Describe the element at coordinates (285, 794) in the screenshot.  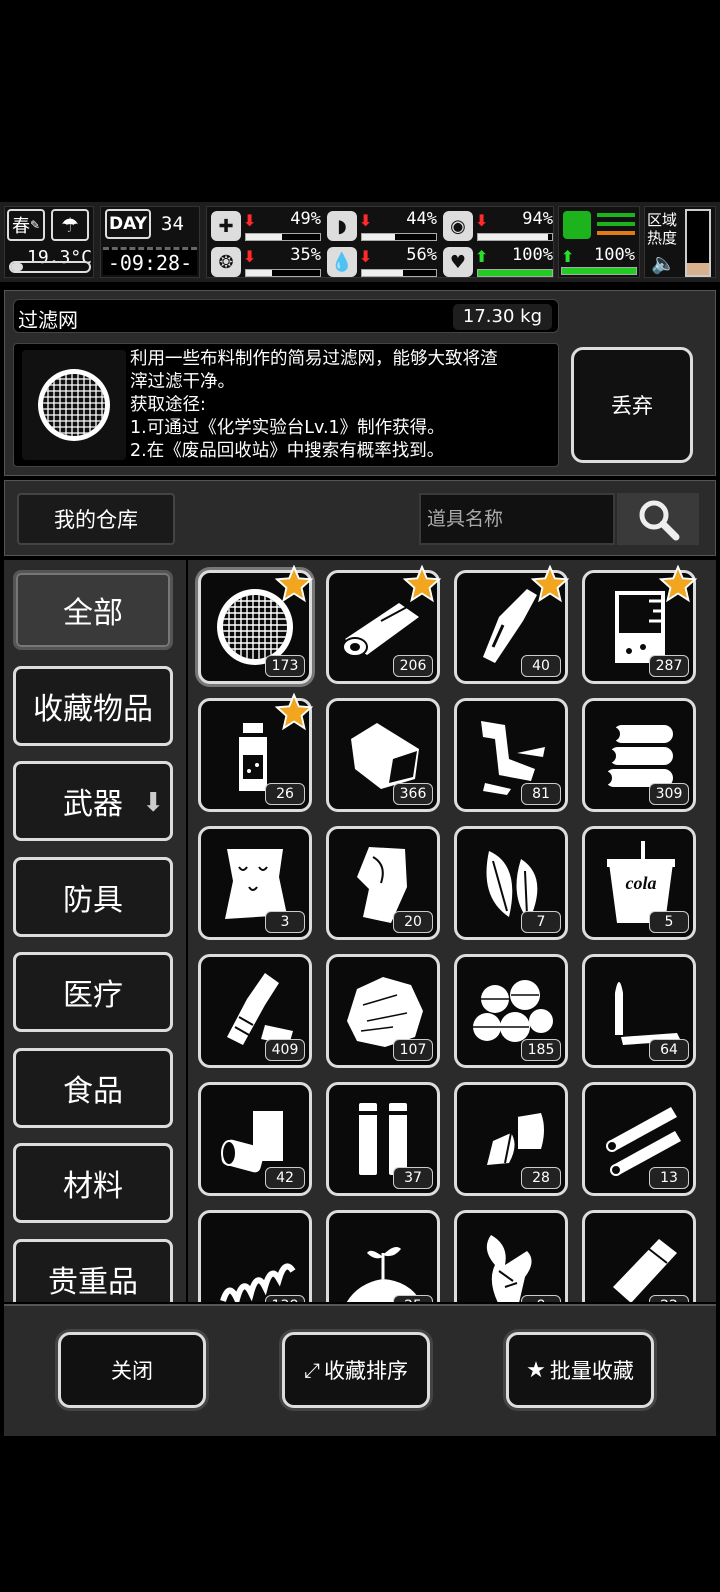
I see `item-count: 26` at that location.